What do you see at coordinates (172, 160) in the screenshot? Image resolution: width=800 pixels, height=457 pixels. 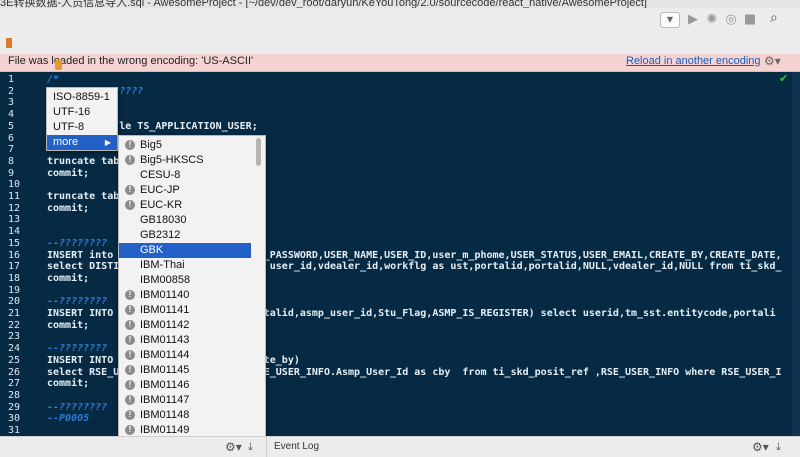 I see `encoding-option-label: Big5-HKSCS` at bounding box center [172, 160].